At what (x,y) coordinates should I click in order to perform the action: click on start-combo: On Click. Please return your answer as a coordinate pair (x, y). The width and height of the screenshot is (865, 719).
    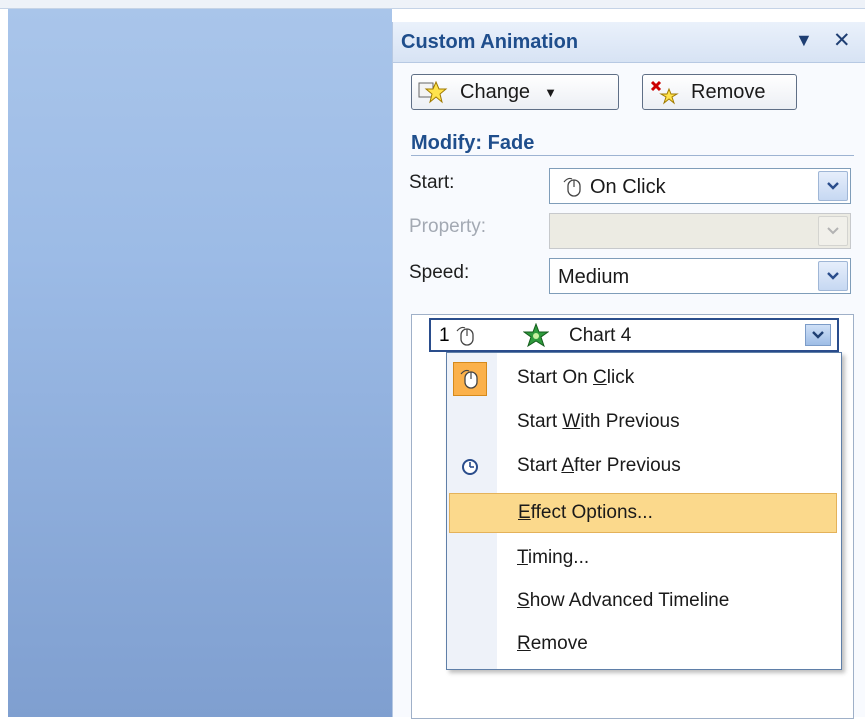
    Looking at the image, I should click on (700, 186).